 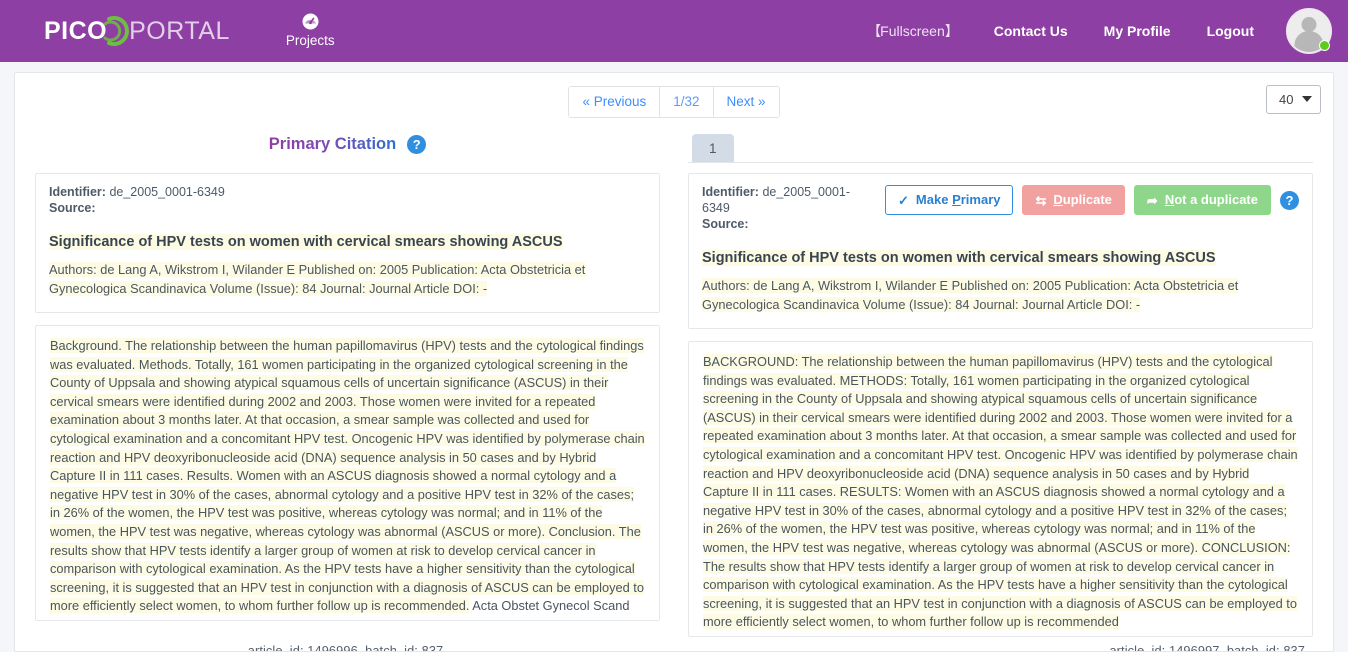 What do you see at coordinates (275, 647) in the screenshot?
I see `left-article-id-label: article_id:` at bounding box center [275, 647].